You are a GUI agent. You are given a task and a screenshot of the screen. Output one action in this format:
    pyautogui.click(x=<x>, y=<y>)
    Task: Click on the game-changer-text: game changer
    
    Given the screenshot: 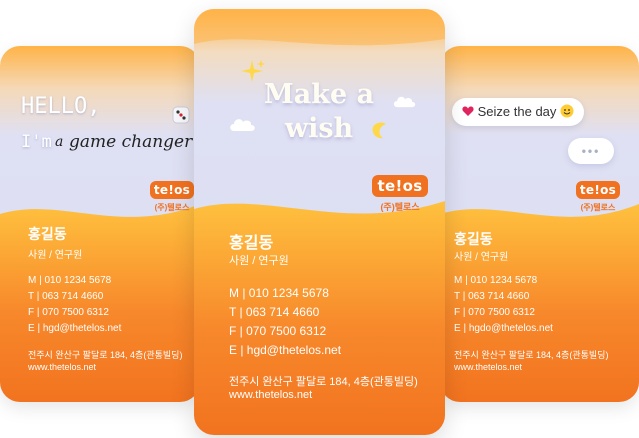 What is the action you would take?
    pyautogui.click(x=131, y=142)
    